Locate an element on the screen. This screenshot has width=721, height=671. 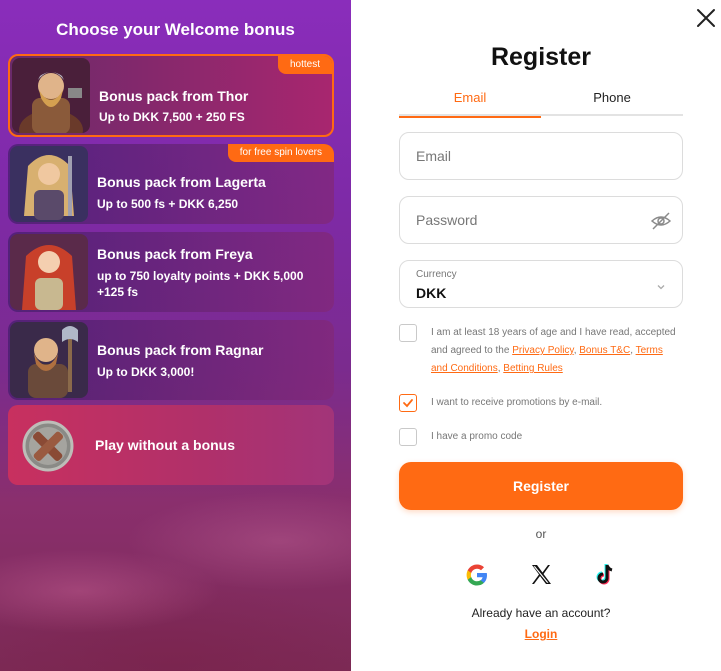
google-icon is located at coordinates (477, 575).